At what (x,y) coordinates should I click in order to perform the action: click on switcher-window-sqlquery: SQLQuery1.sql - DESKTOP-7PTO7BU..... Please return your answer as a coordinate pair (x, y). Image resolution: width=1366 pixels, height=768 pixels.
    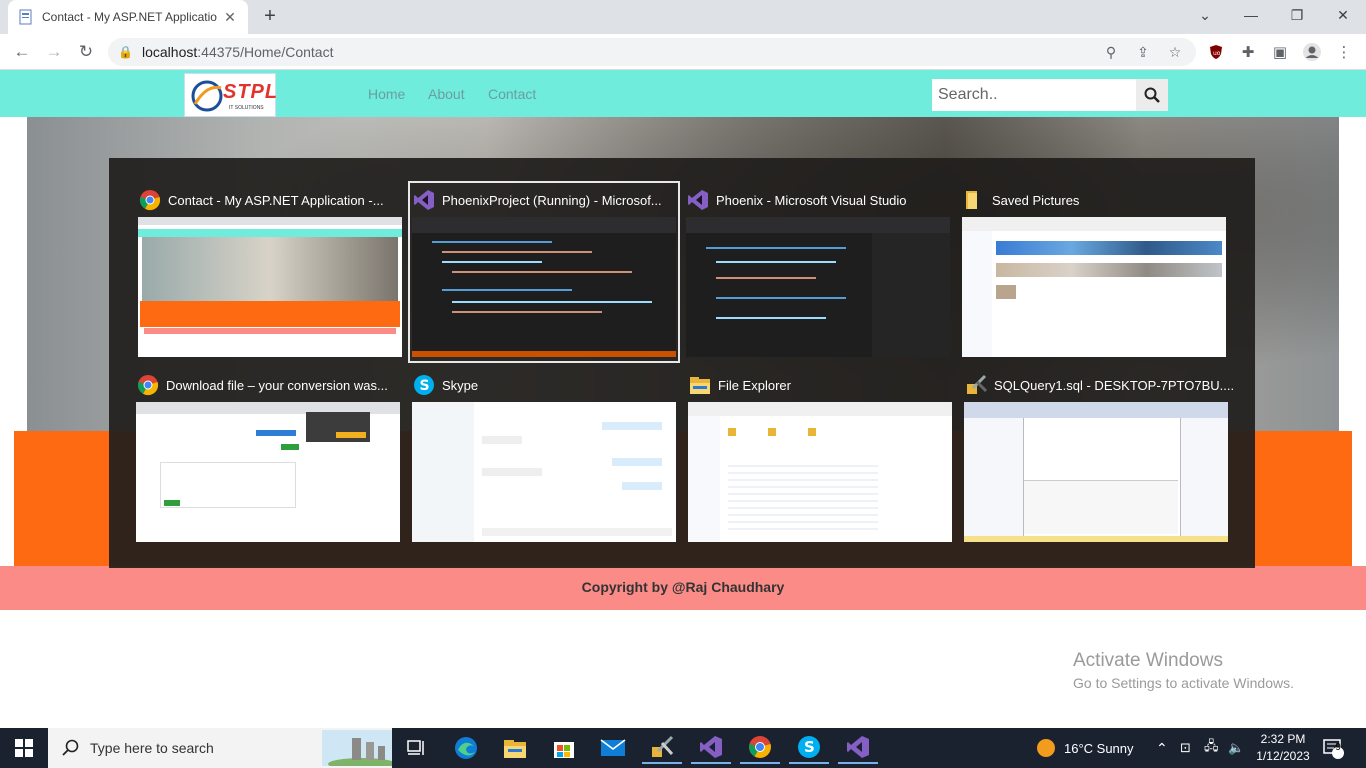
    Looking at the image, I should click on (1098, 459).